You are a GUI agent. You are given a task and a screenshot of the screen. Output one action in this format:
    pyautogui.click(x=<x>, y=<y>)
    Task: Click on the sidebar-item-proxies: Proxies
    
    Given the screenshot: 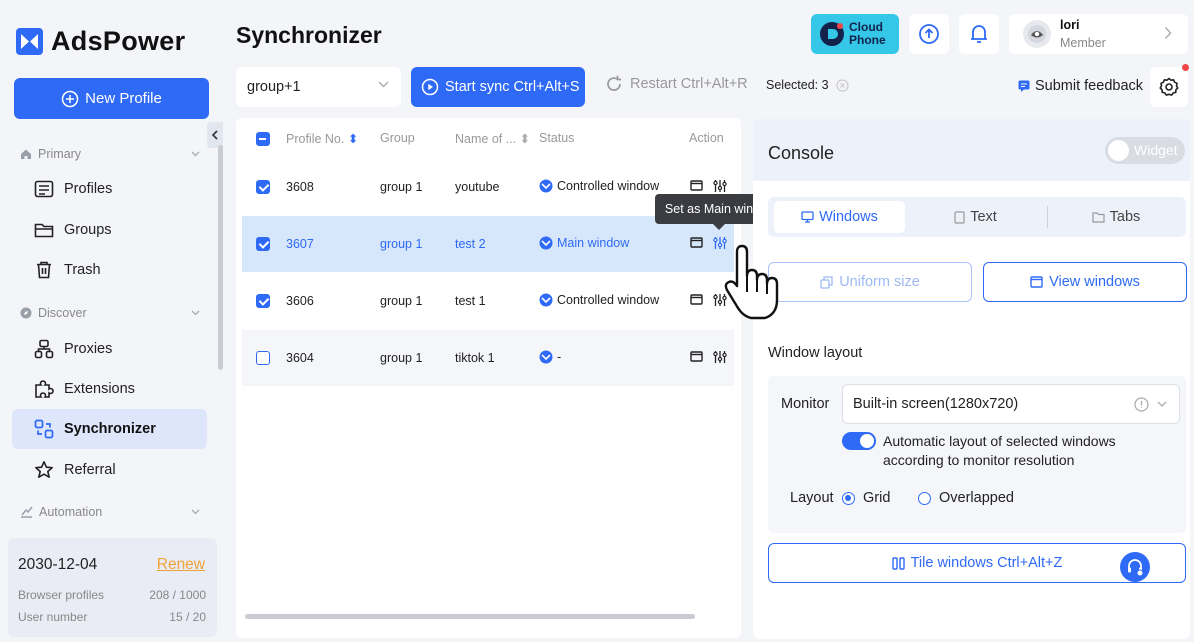 What is the action you would take?
    pyautogui.click(x=109, y=349)
    